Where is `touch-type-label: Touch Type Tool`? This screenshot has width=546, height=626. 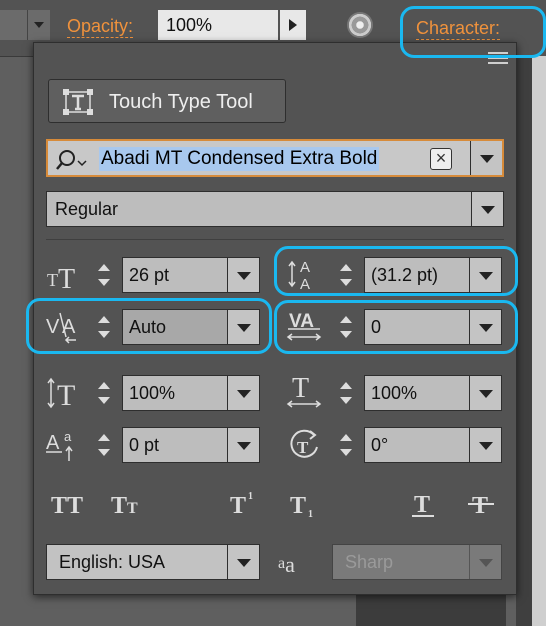 touch-type-label: Touch Type Tool is located at coordinates (181, 102).